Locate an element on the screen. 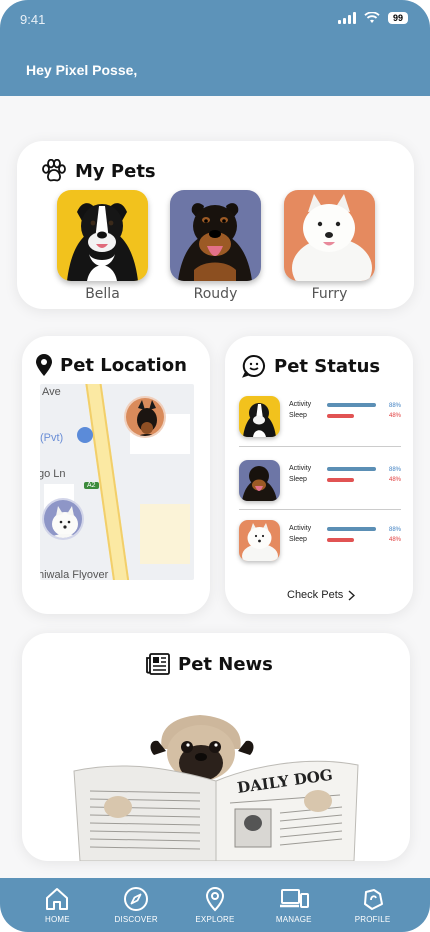 Image resolution: width=430 pixels, height=932 pixels. nav-explore-label: EXPLORE is located at coordinates (215, 919).